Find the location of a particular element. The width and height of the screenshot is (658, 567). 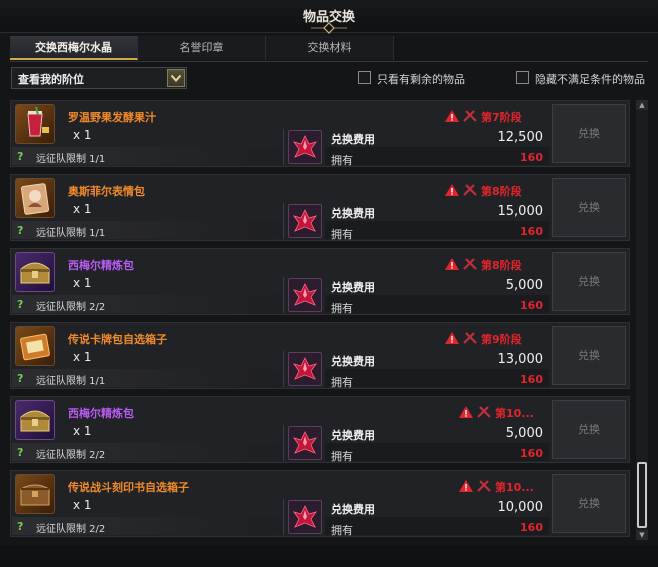

footer-area is located at coordinates (329, 556).